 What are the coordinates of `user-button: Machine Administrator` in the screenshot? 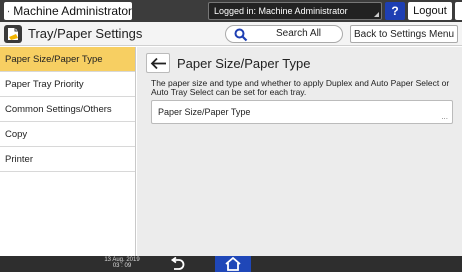 It's located at (68, 11).